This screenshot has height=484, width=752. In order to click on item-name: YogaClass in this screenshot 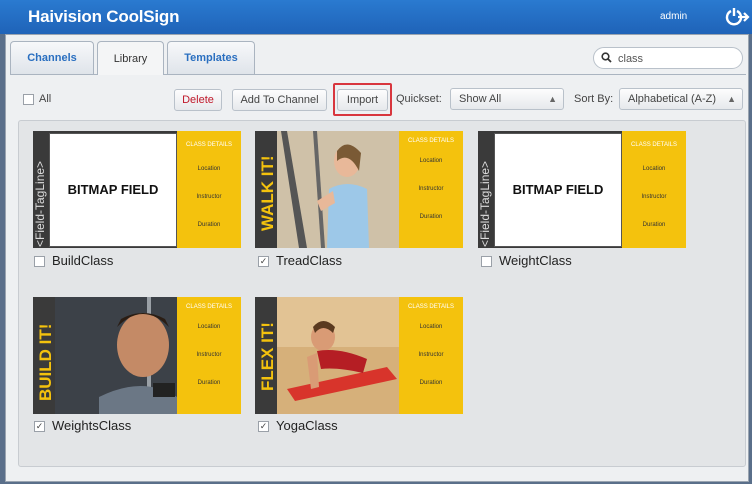, I will do `click(307, 425)`.